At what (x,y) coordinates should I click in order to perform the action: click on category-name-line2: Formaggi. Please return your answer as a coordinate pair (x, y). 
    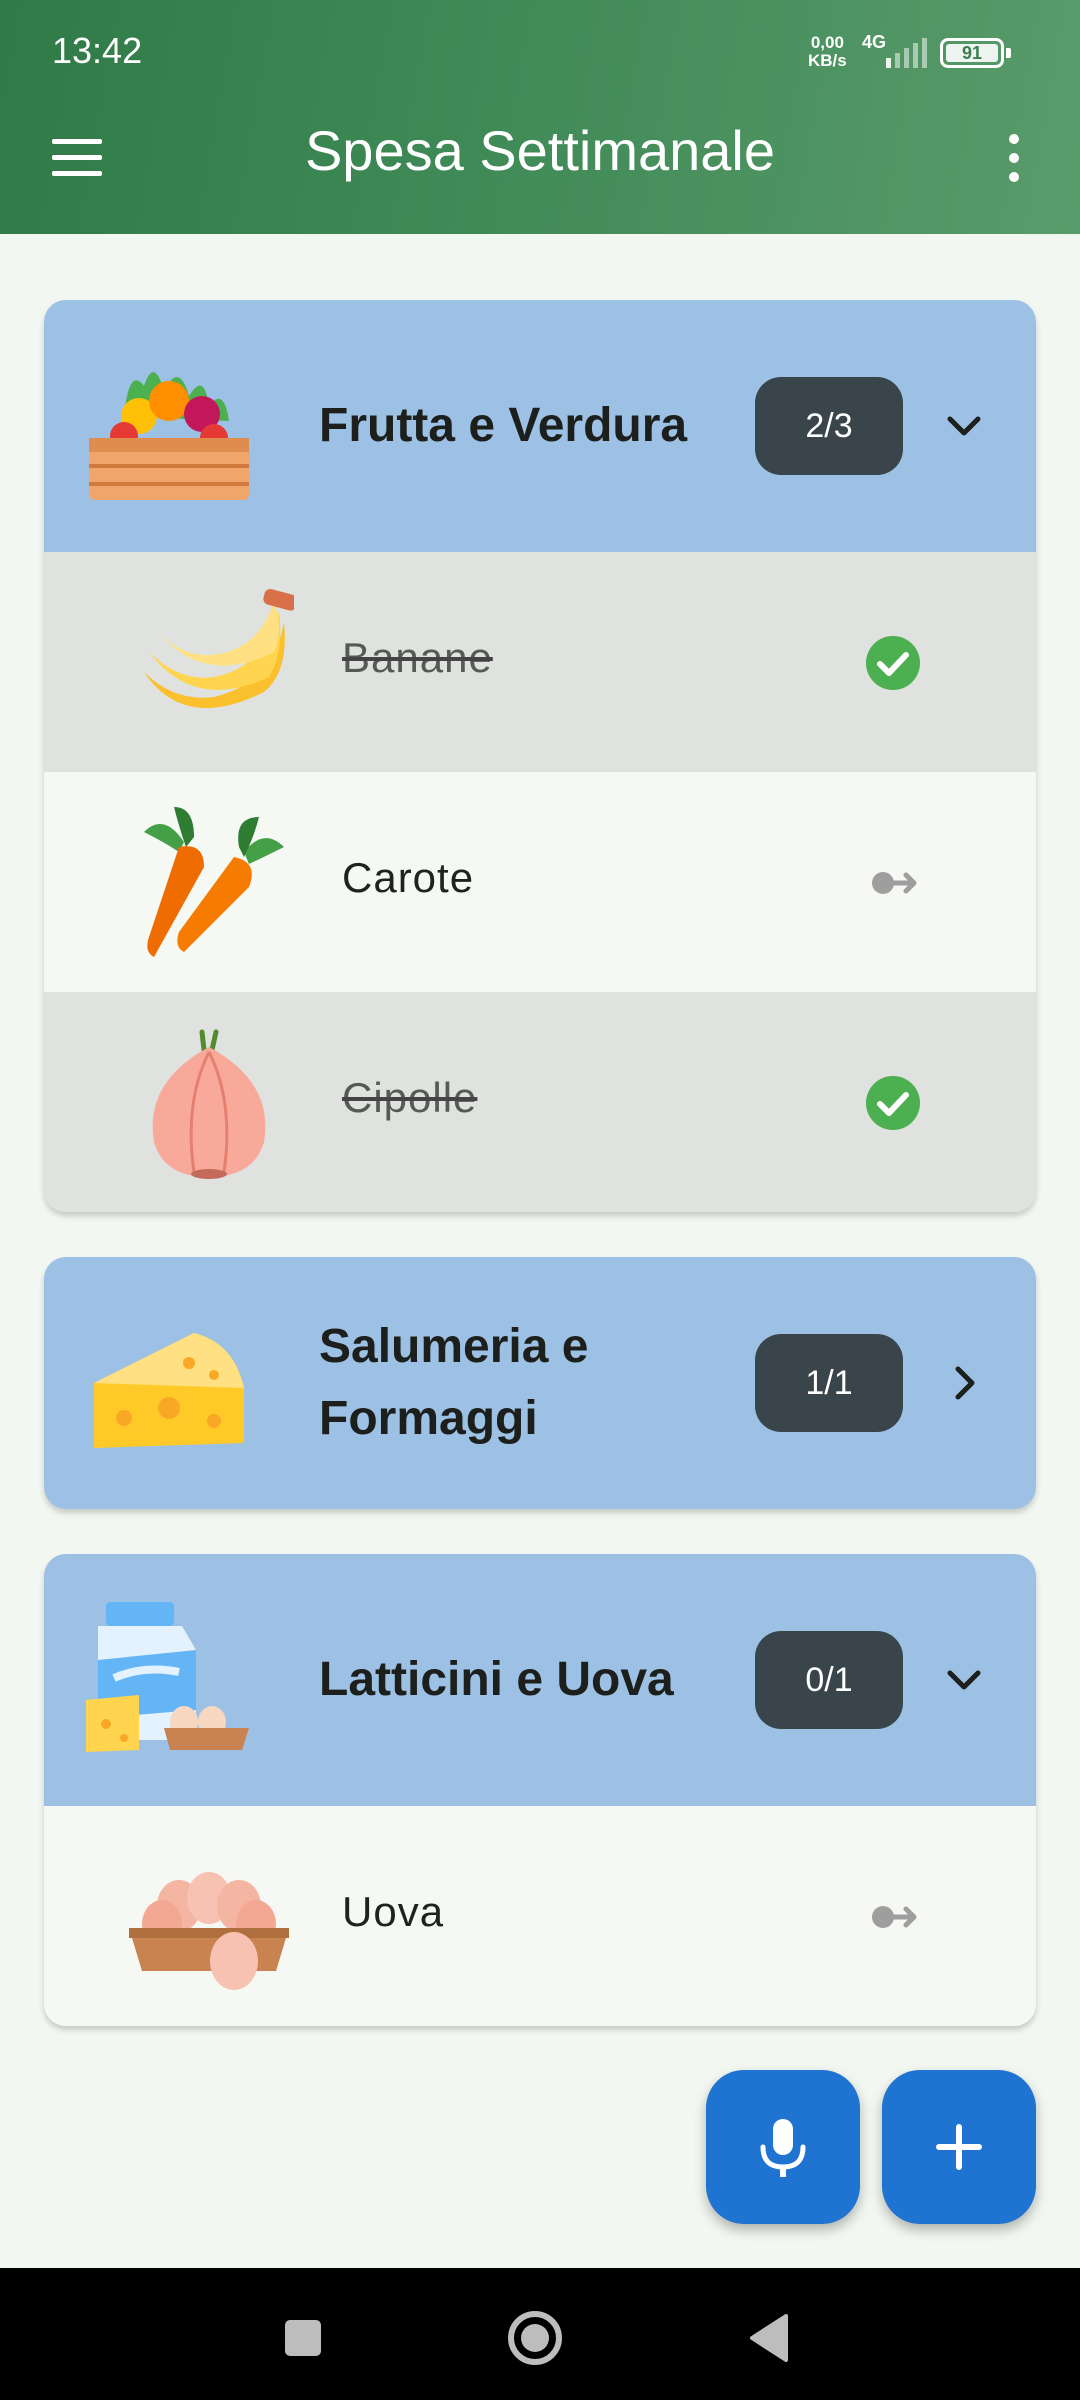
    Looking at the image, I should click on (428, 1418).